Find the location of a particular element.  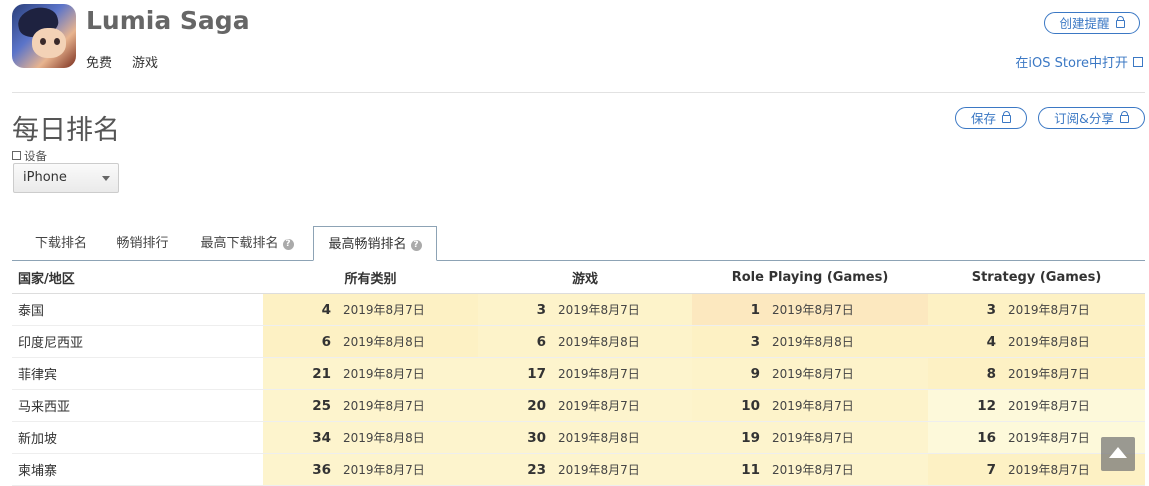

device-select: iPhone is located at coordinates (66, 178).